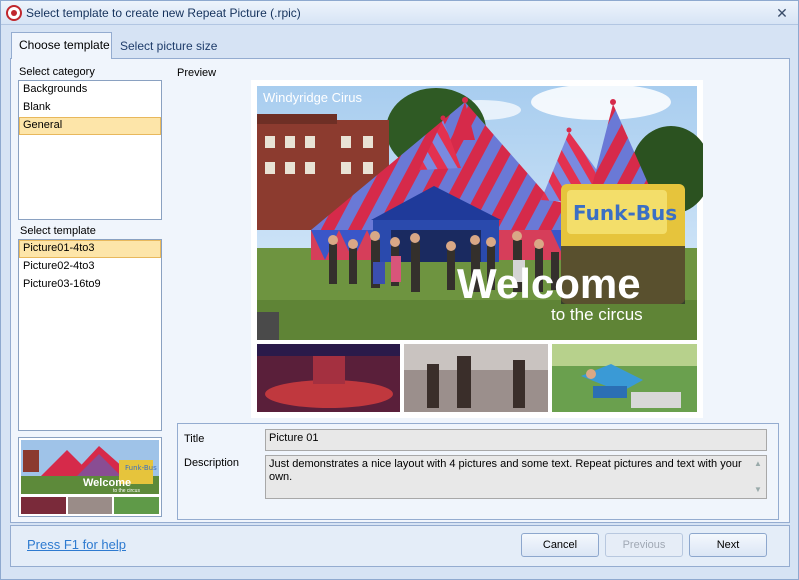 The width and height of the screenshot is (799, 580). Describe the element at coordinates (644, 545) in the screenshot. I see `previous-button: Previous` at that location.